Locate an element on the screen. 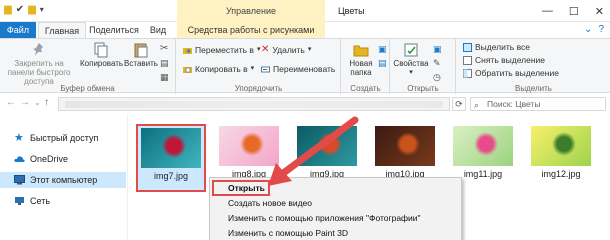 This screenshot has width=610, height=240. collapse-ribbon-icon: ⌄ is located at coordinates (588, 29).